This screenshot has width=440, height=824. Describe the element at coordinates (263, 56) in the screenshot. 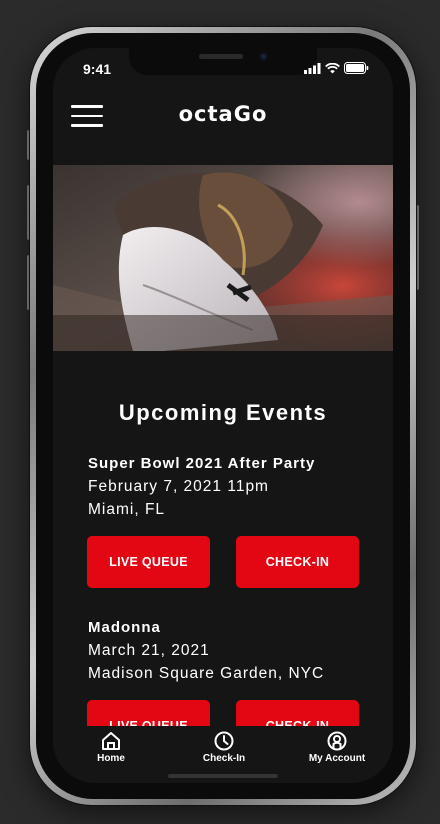

I see `front-camera` at that location.